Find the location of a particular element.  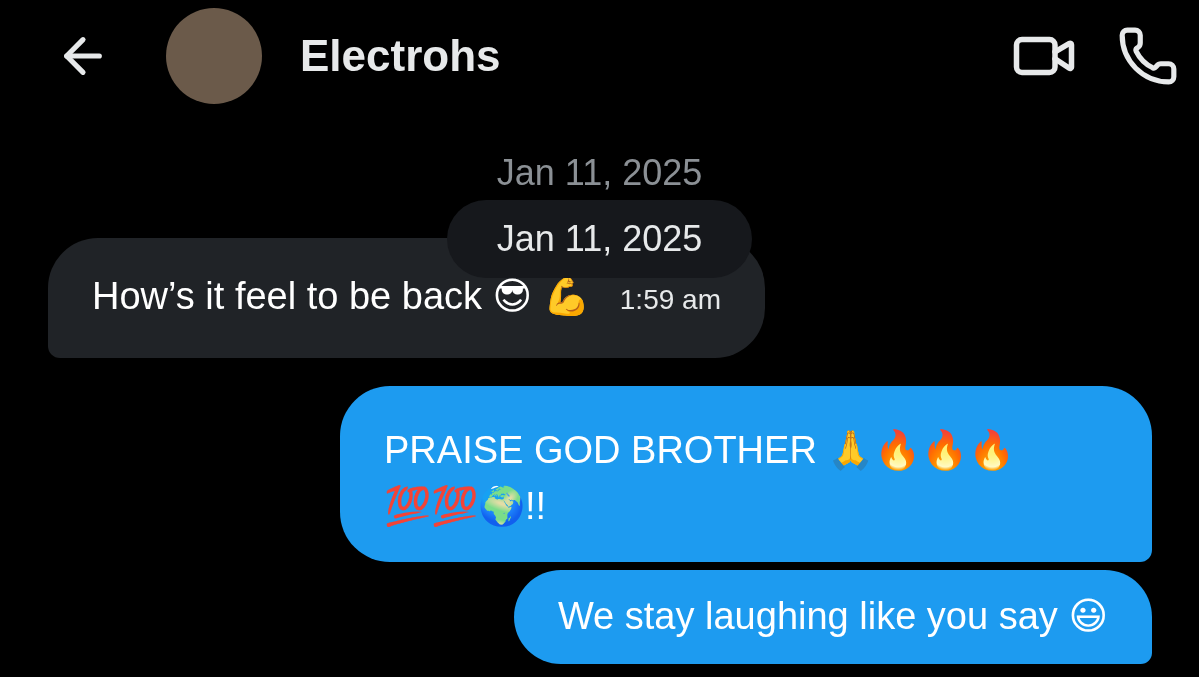

sent-message: We stay laughing like you say 😃 is located at coordinates (832, 617).